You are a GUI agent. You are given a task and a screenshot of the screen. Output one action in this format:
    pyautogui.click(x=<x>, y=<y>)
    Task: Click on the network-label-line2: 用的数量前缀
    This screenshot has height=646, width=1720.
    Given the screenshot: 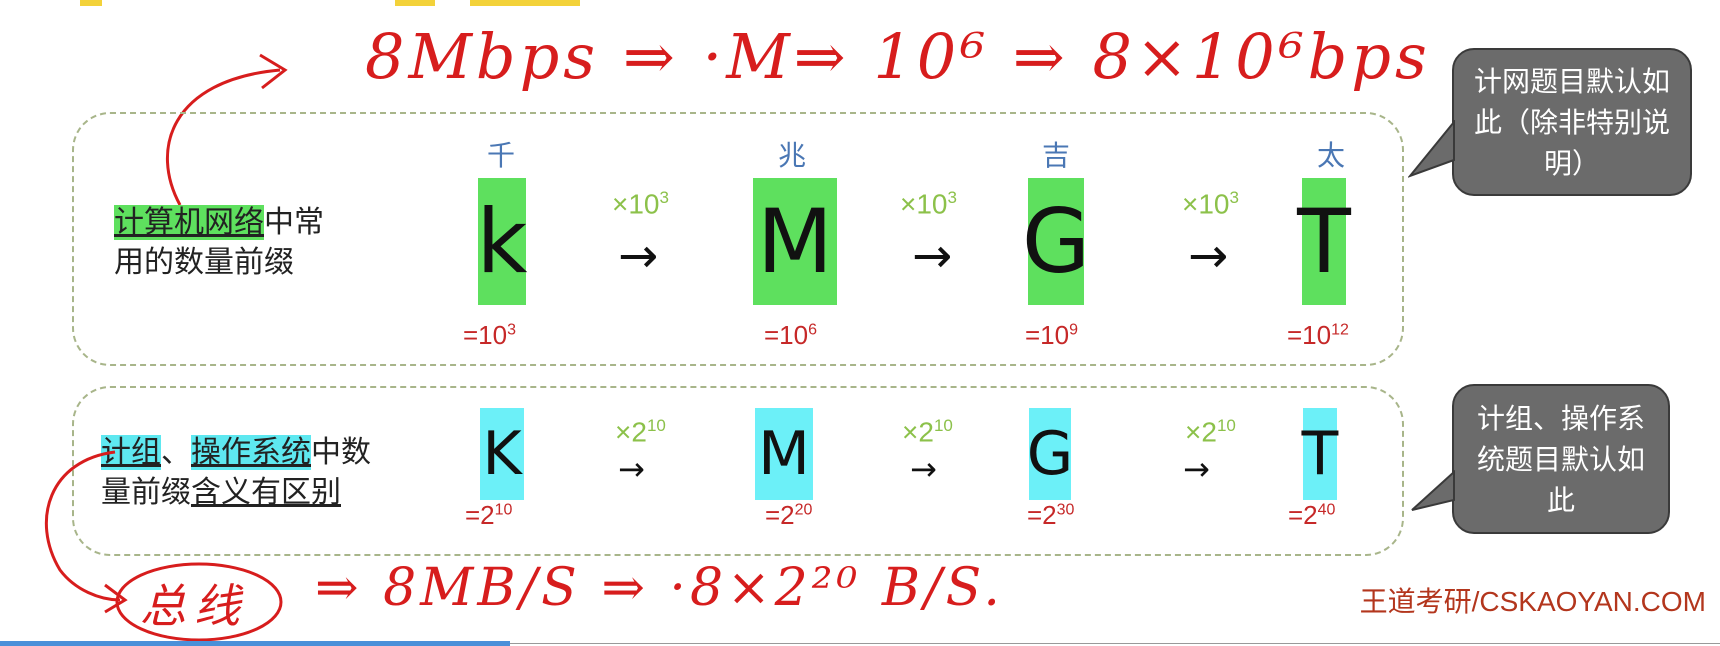 What is the action you would take?
    pyautogui.click(x=204, y=262)
    